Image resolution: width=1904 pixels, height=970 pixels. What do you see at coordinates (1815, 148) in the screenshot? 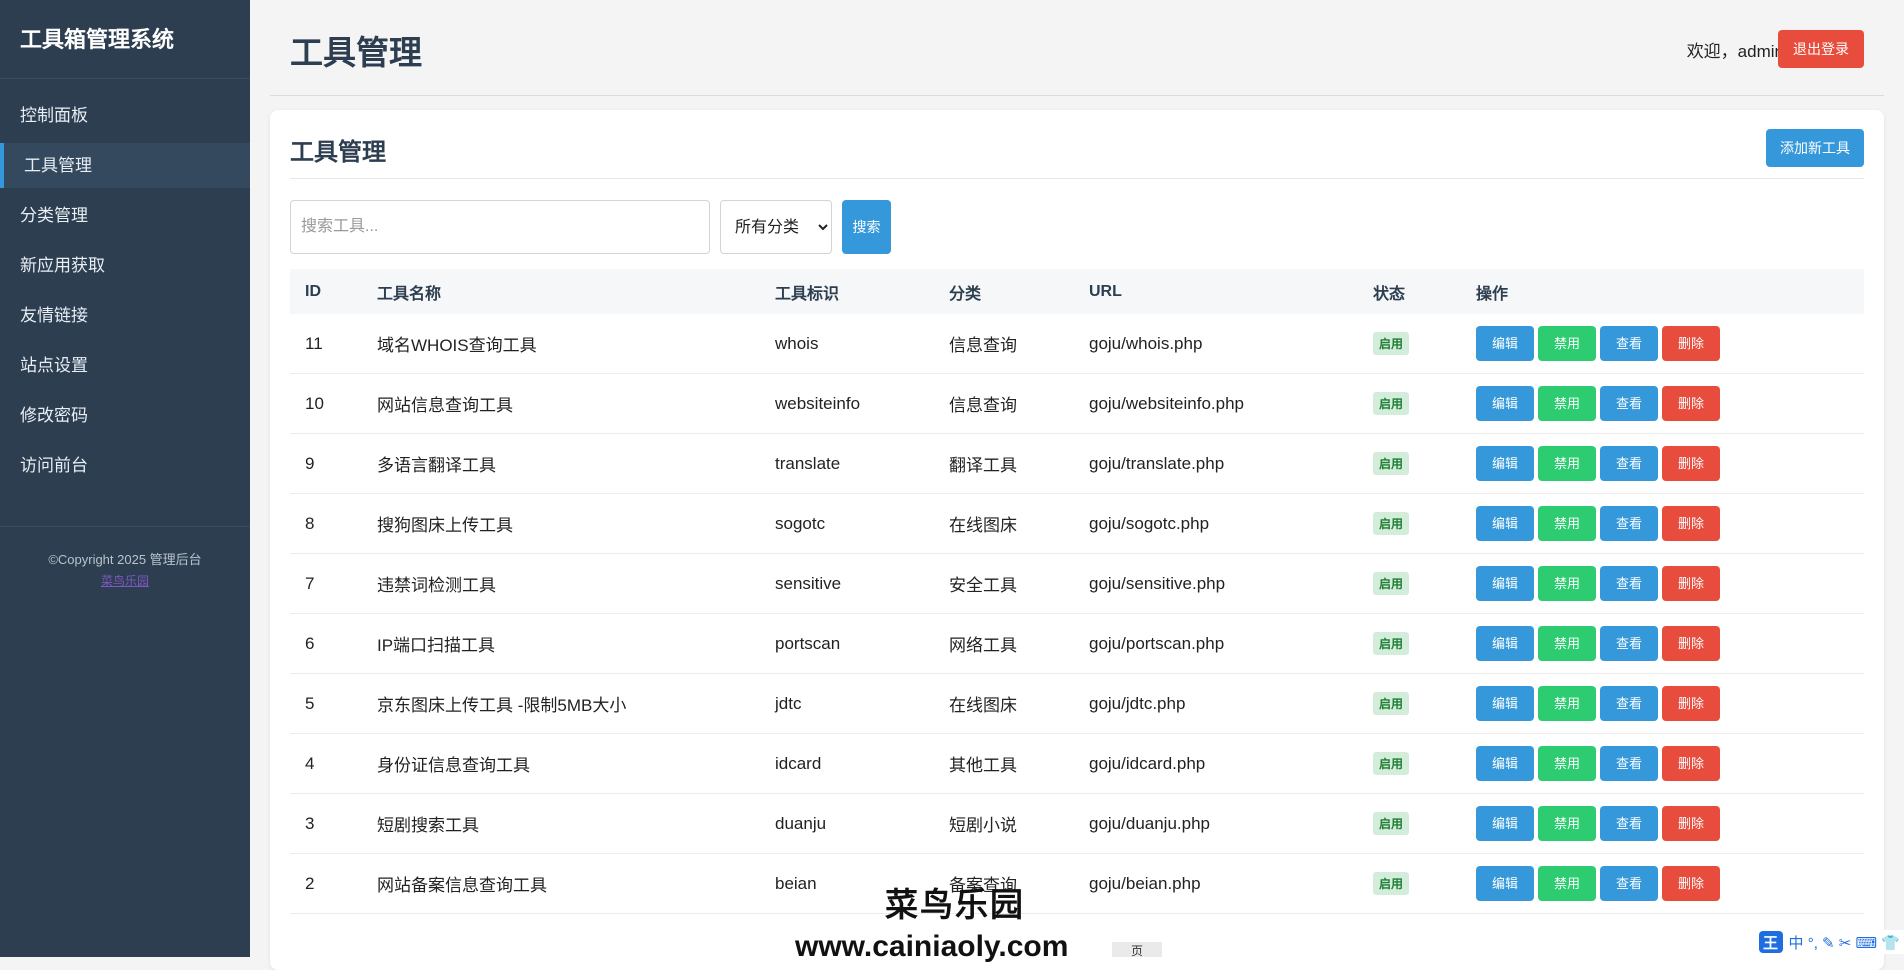
I see `add-tool-button: 添加新工具` at bounding box center [1815, 148].